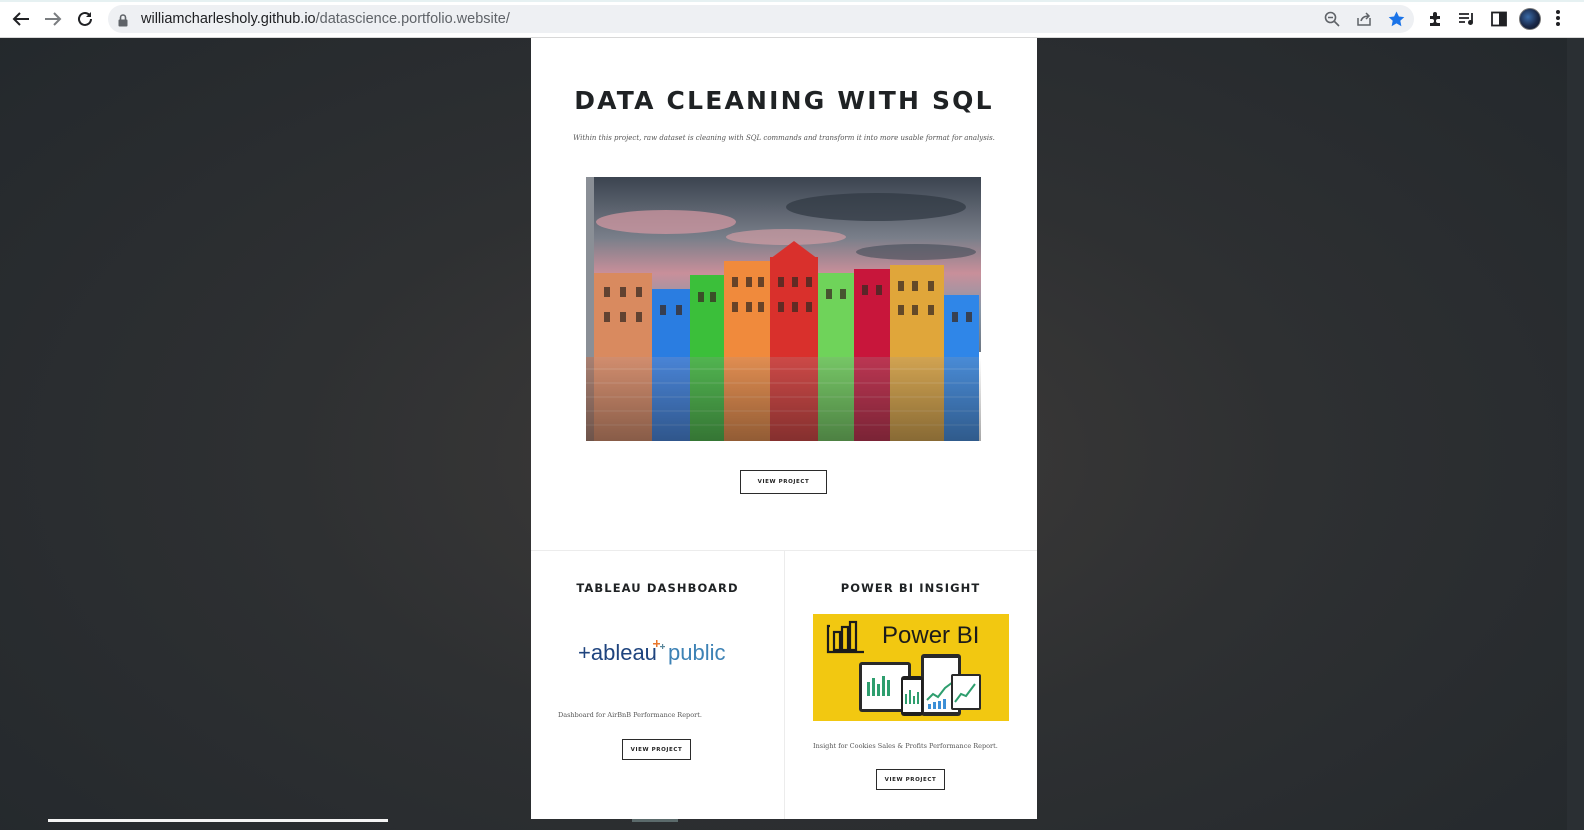 This screenshot has height=830, width=1584. What do you see at coordinates (1499, 19) in the screenshot?
I see `side-panel-icon` at bounding box center [1499, 19].